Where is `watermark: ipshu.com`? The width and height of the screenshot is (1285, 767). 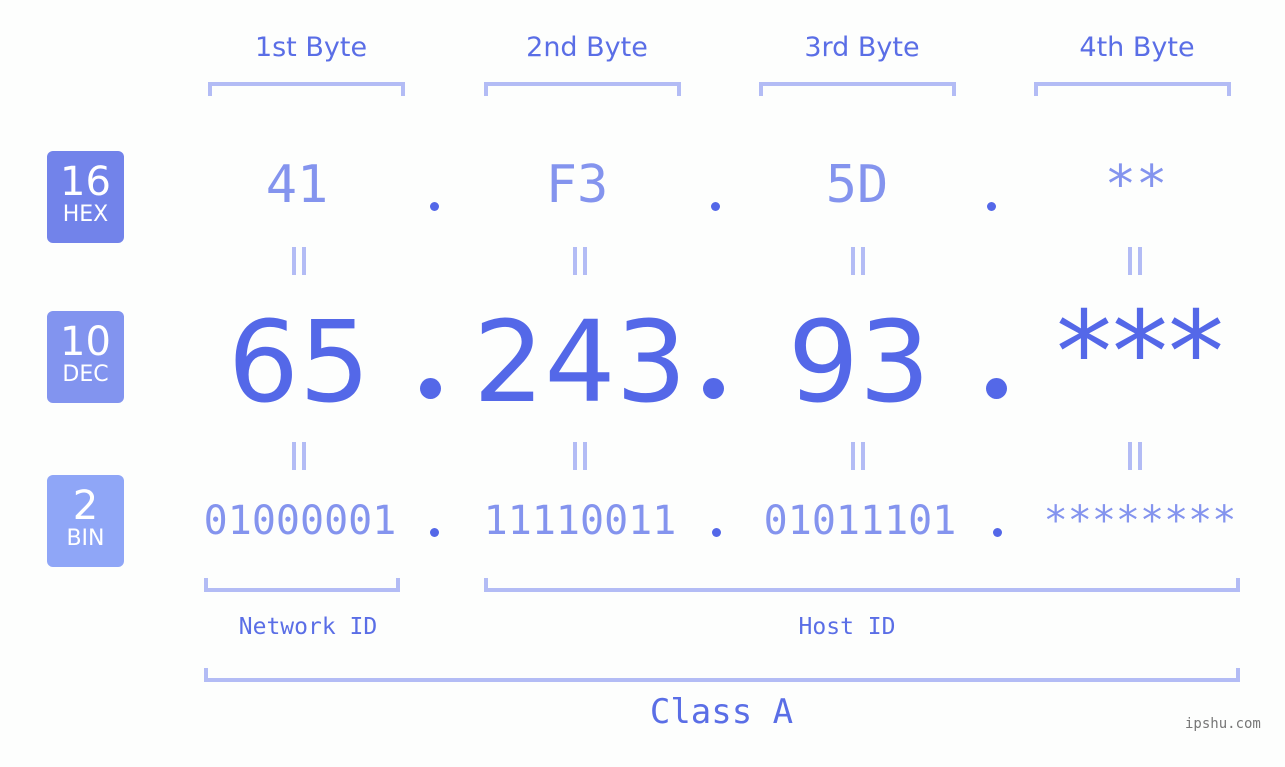
watermark: ipshu.com is located at coordinates (1223, 724).